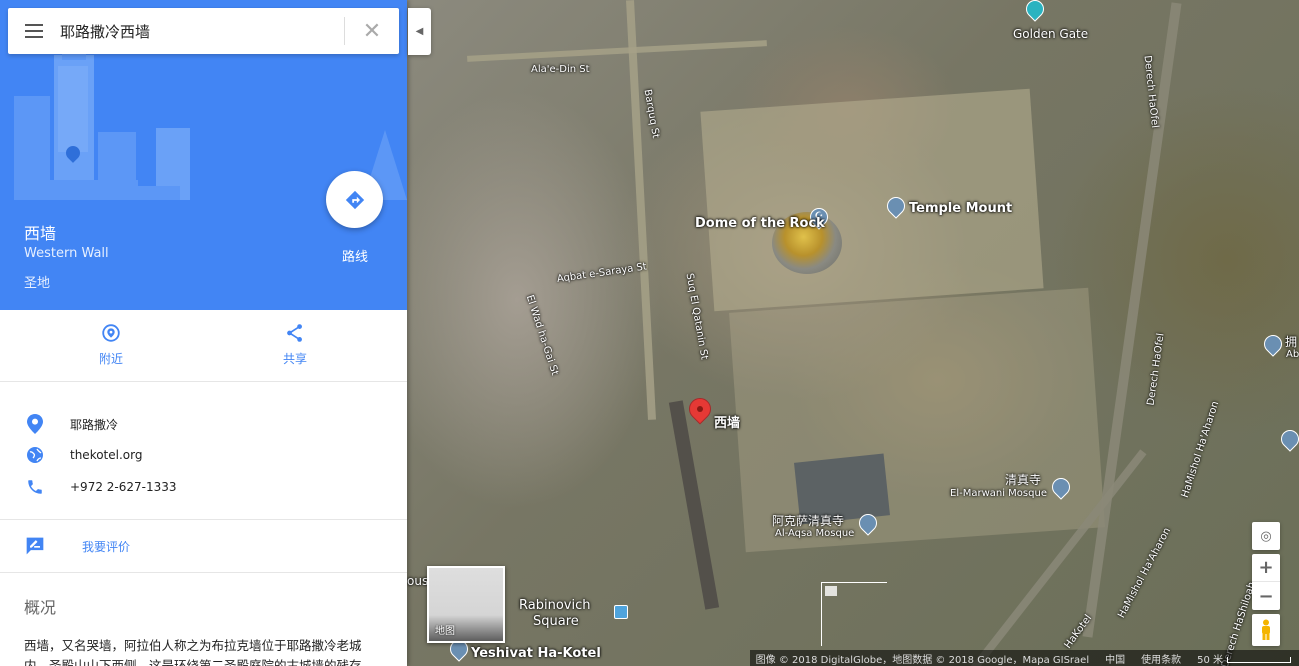 This screenshot has width=1299, height=666. Describe the element at coordinates (35, 487) in the screenshot. I see `phone-icon` at that location.